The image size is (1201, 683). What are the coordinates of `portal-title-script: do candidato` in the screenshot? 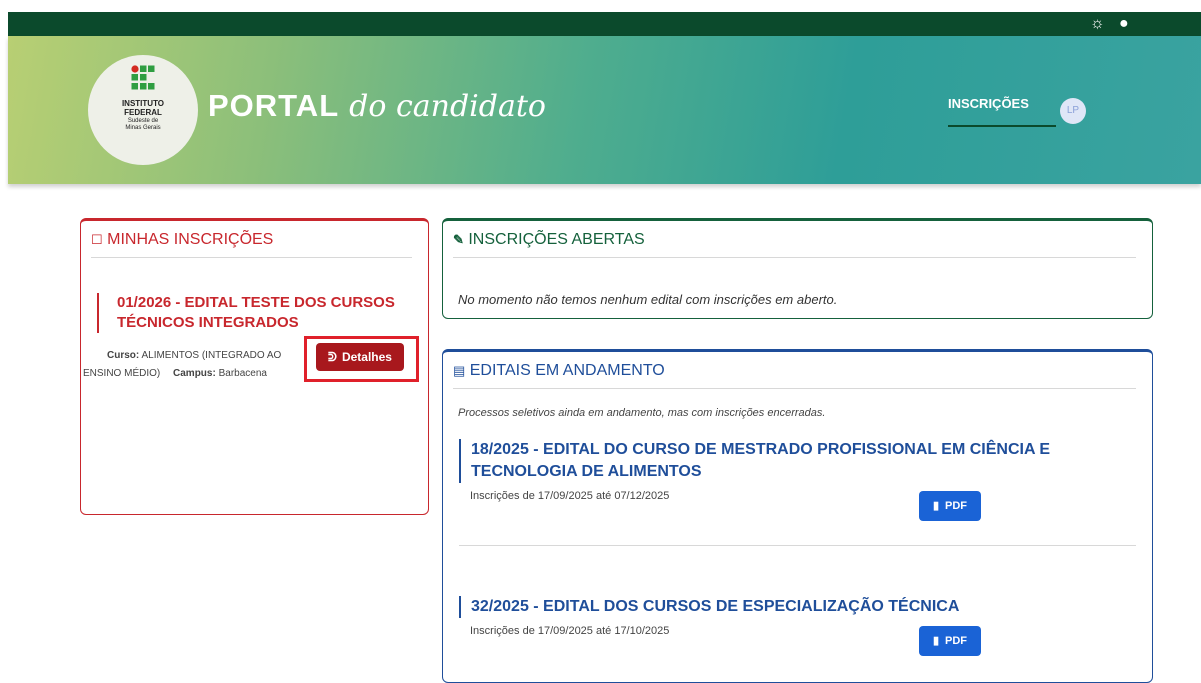 It's located at (447, 106).